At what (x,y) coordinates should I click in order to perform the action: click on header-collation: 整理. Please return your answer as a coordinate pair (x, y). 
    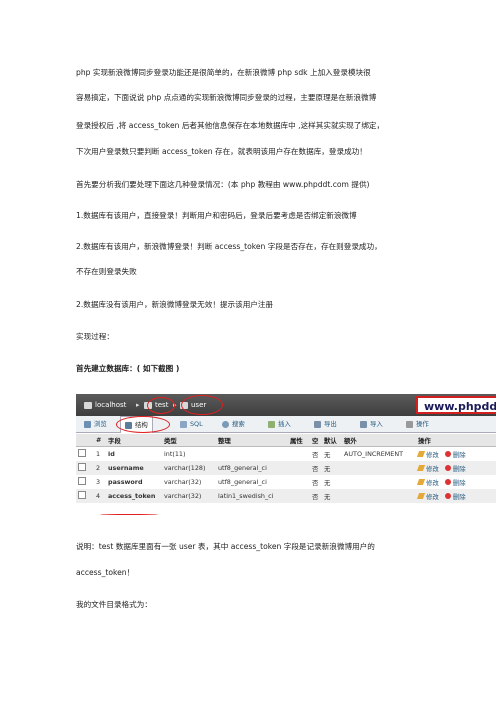
    Looking at the image, I should click on (252, 440).